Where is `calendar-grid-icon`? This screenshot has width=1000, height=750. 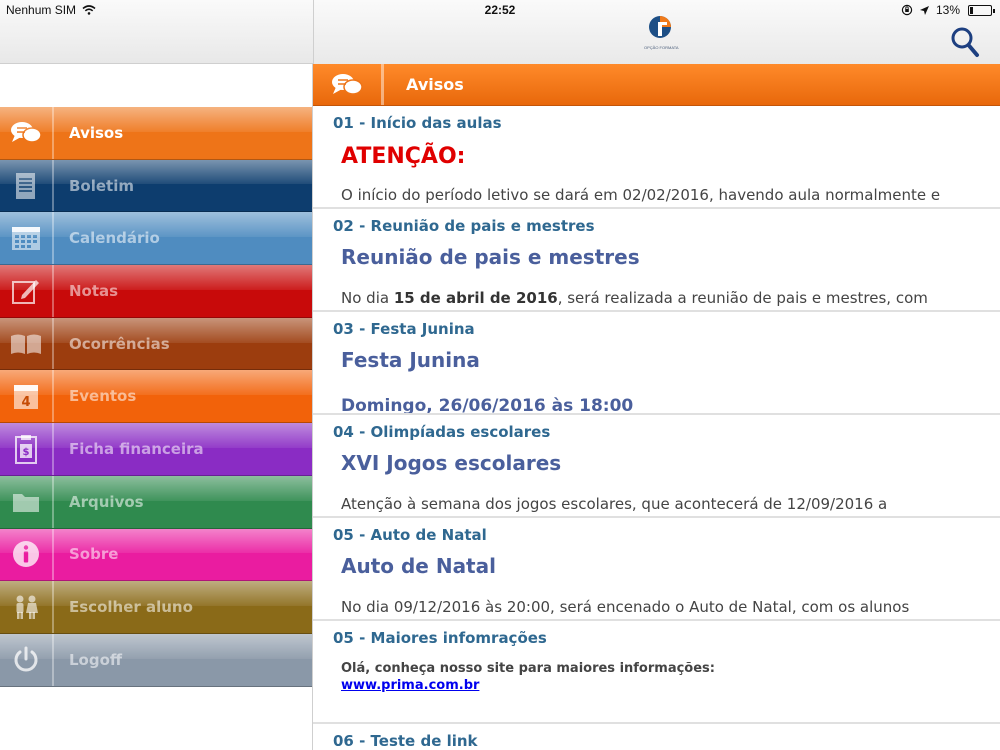
calendar-grid-icon is located at coordinates (27, 238).